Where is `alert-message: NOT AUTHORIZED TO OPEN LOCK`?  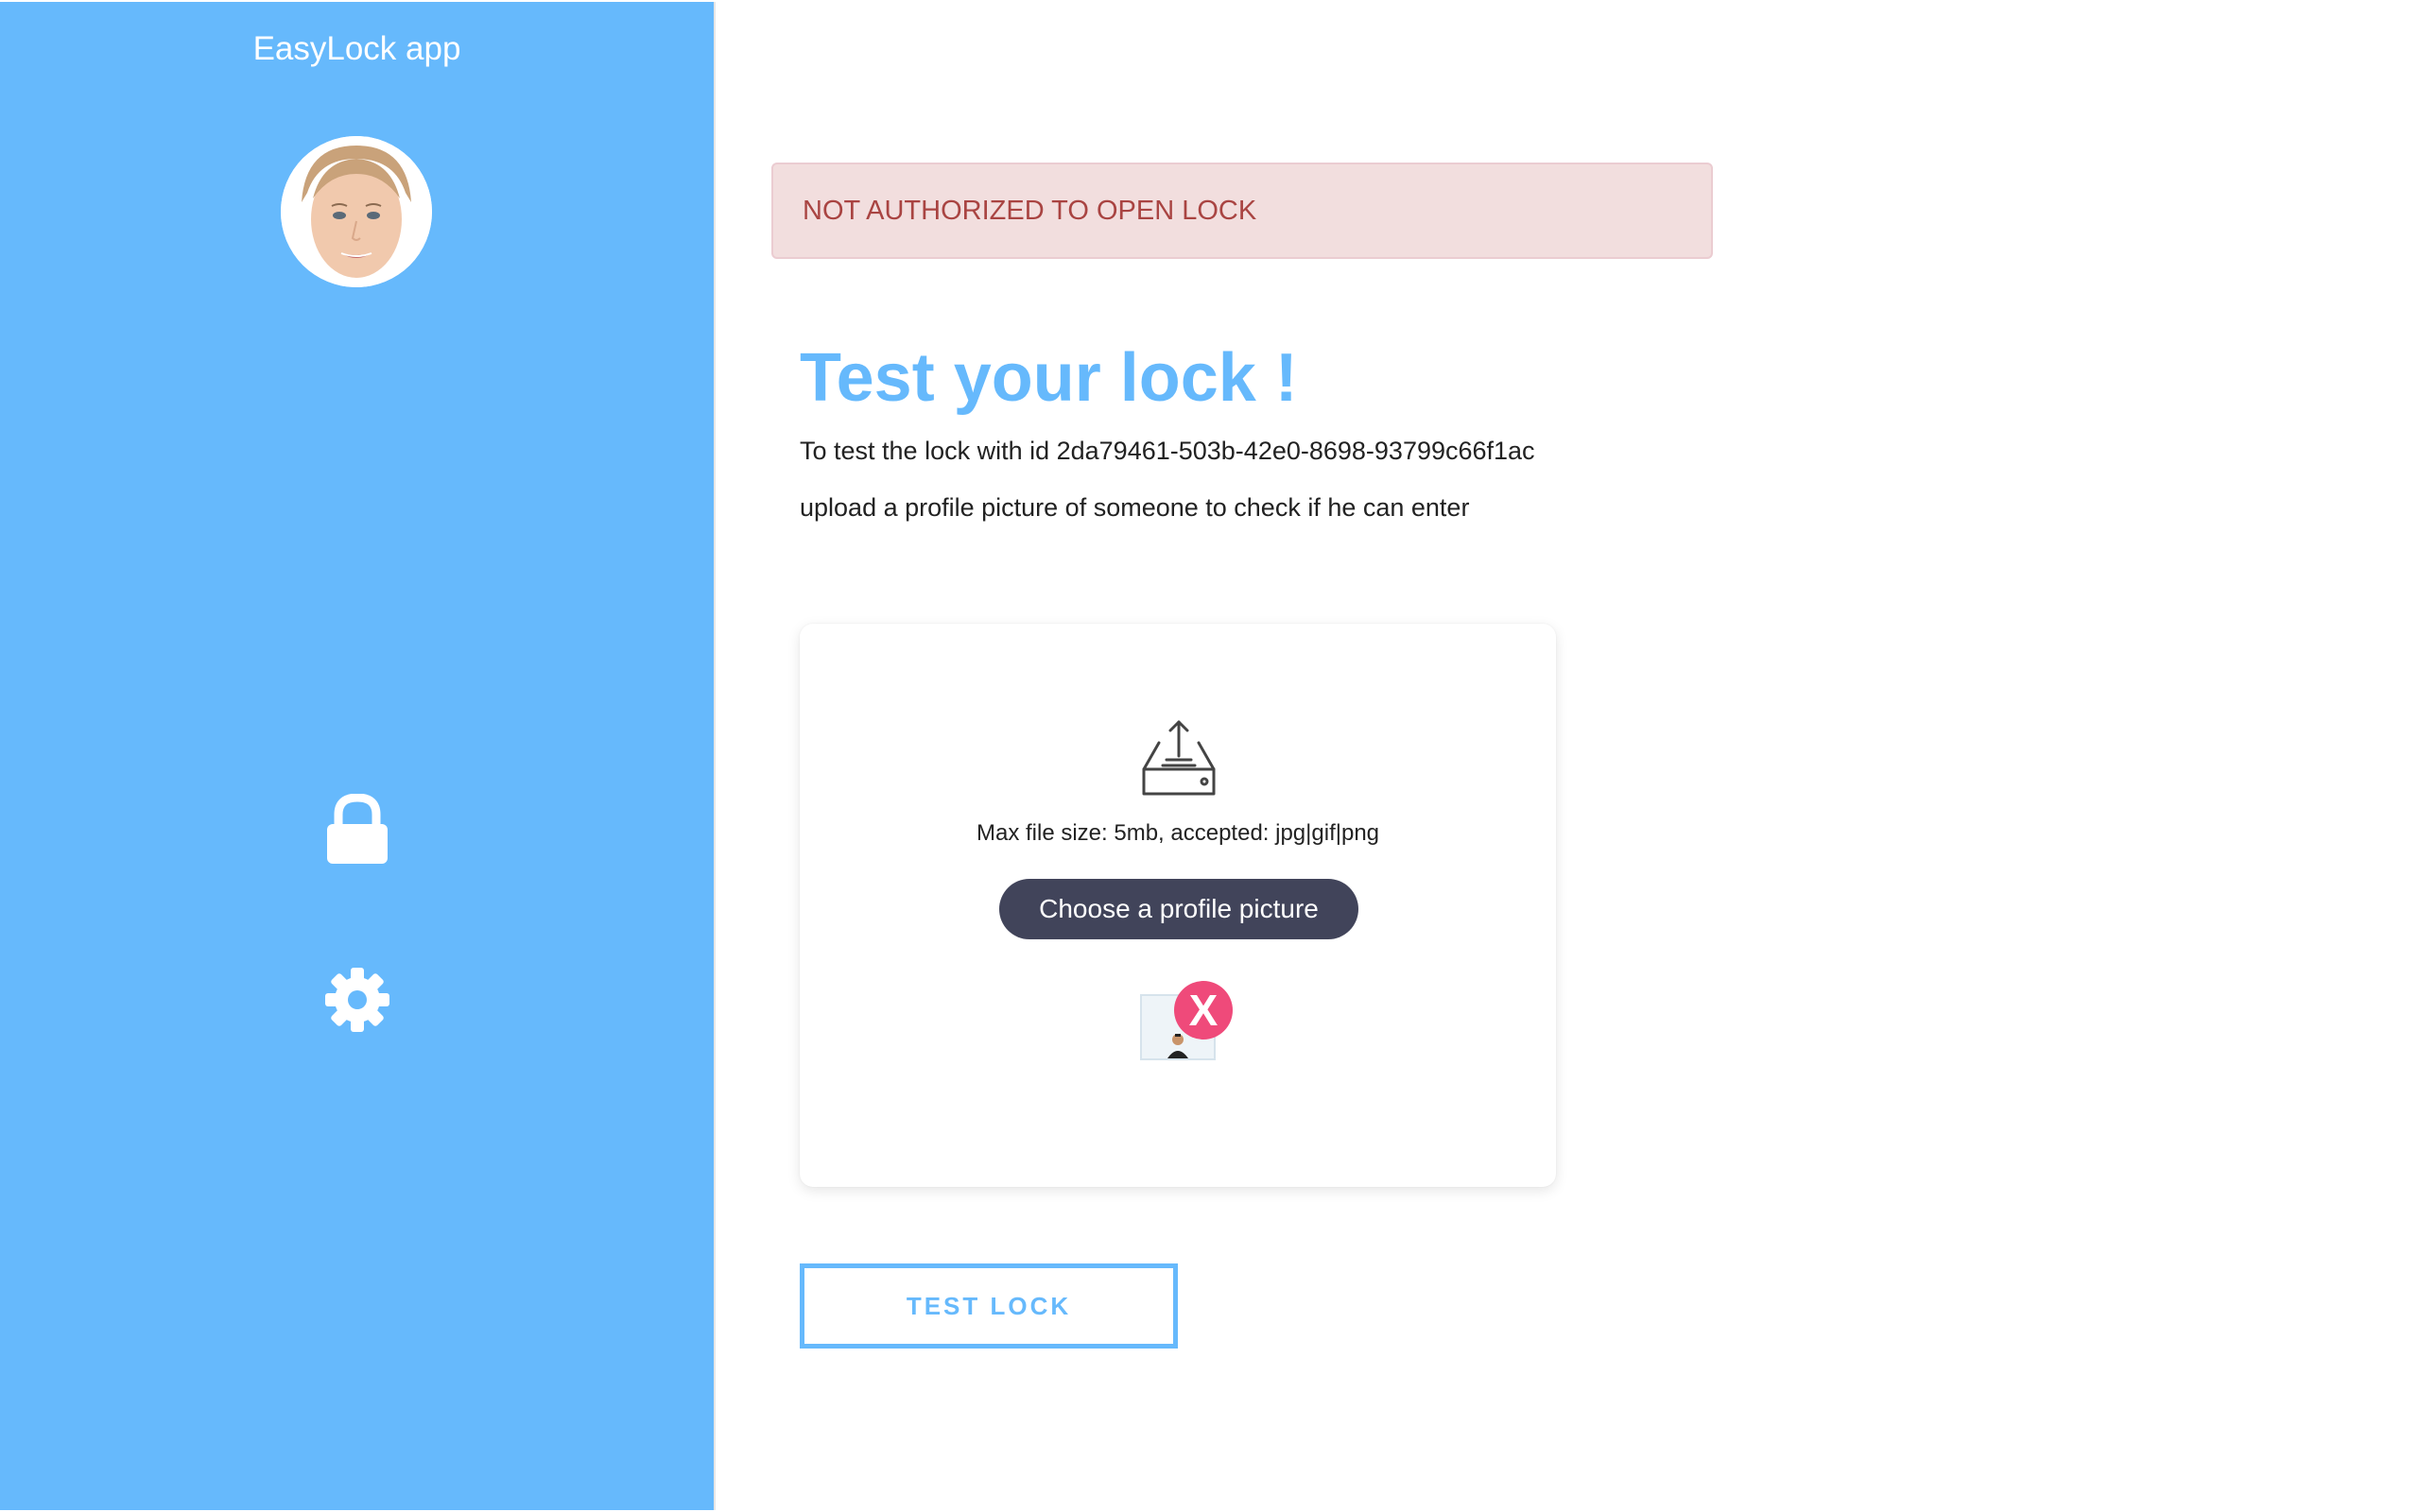 alert-message: NOT AUTHORIZED TO OPEN LOCK is located at coordinates (1030, 210).